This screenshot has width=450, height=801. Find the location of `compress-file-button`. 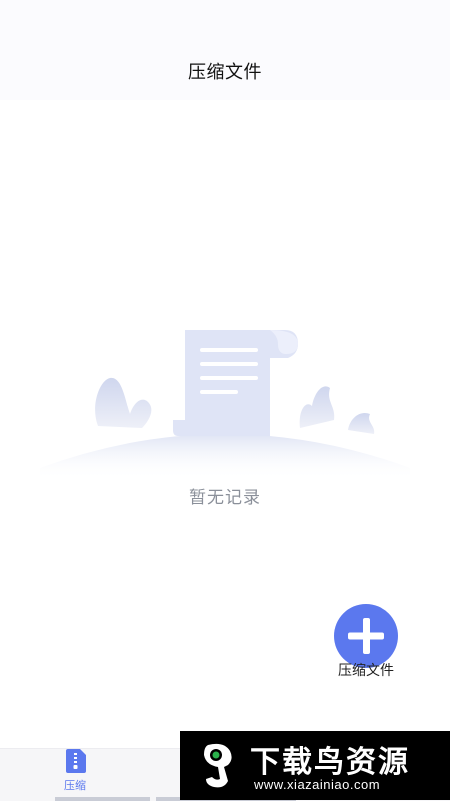

compress-file-button is located at coordinates (366, 636).